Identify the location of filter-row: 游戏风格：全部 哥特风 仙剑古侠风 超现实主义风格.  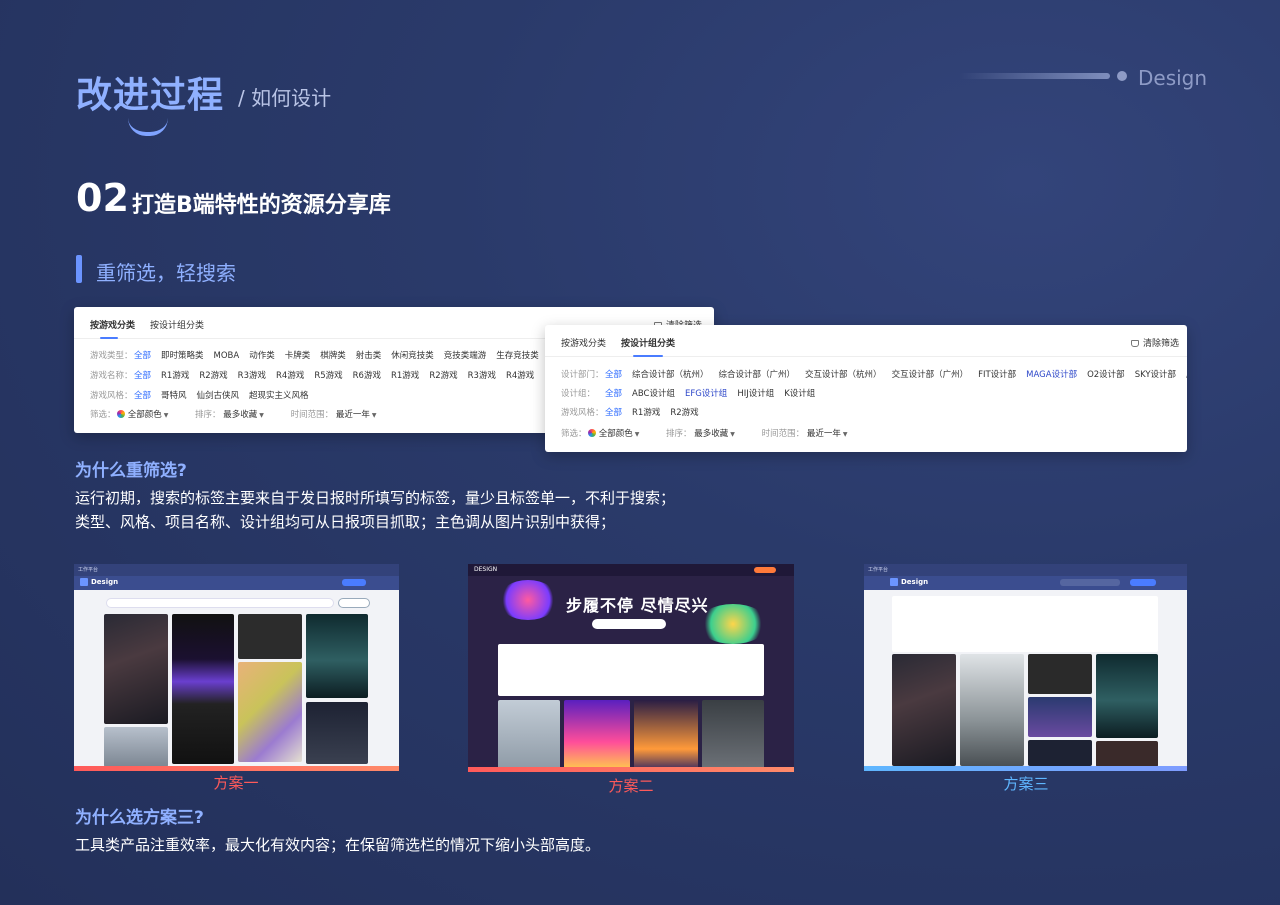
(204, 395).